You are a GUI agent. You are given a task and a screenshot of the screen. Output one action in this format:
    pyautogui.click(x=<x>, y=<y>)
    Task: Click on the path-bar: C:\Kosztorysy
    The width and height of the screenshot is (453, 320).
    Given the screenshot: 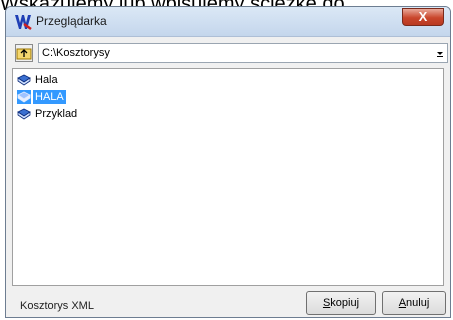 What is the action you would take?
    pyautogui.click(x=230, y=53)
    